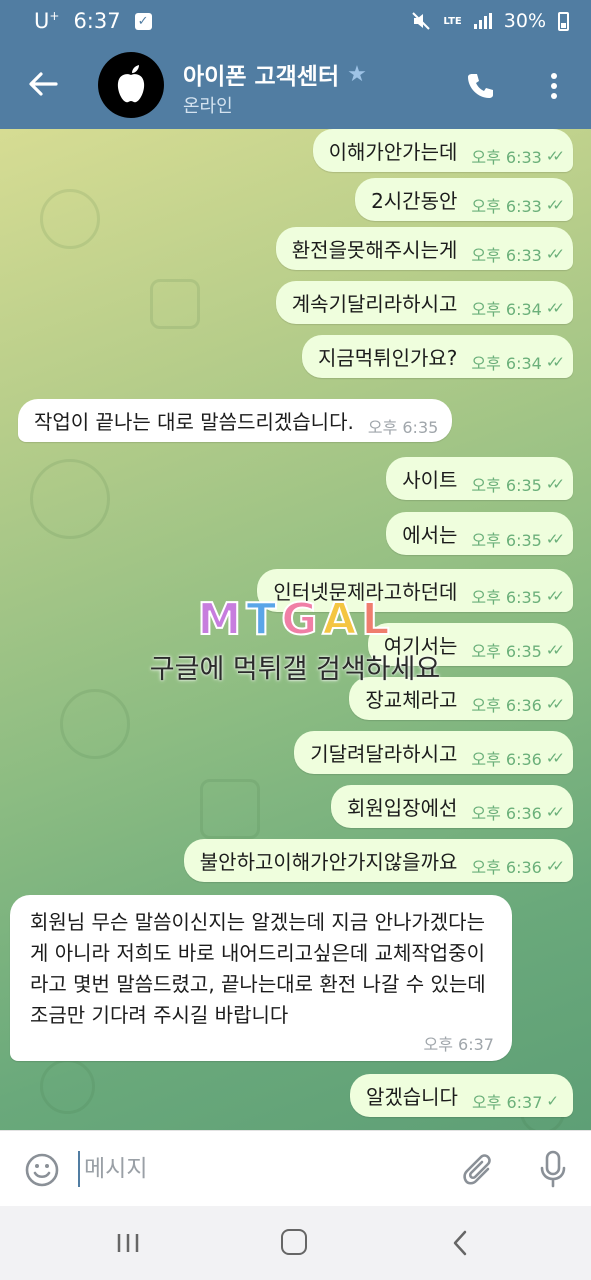  I want to click on message-outgoing: 지금먹튀인가요? 오후 6:34 ✓✓, so click(437, 356).